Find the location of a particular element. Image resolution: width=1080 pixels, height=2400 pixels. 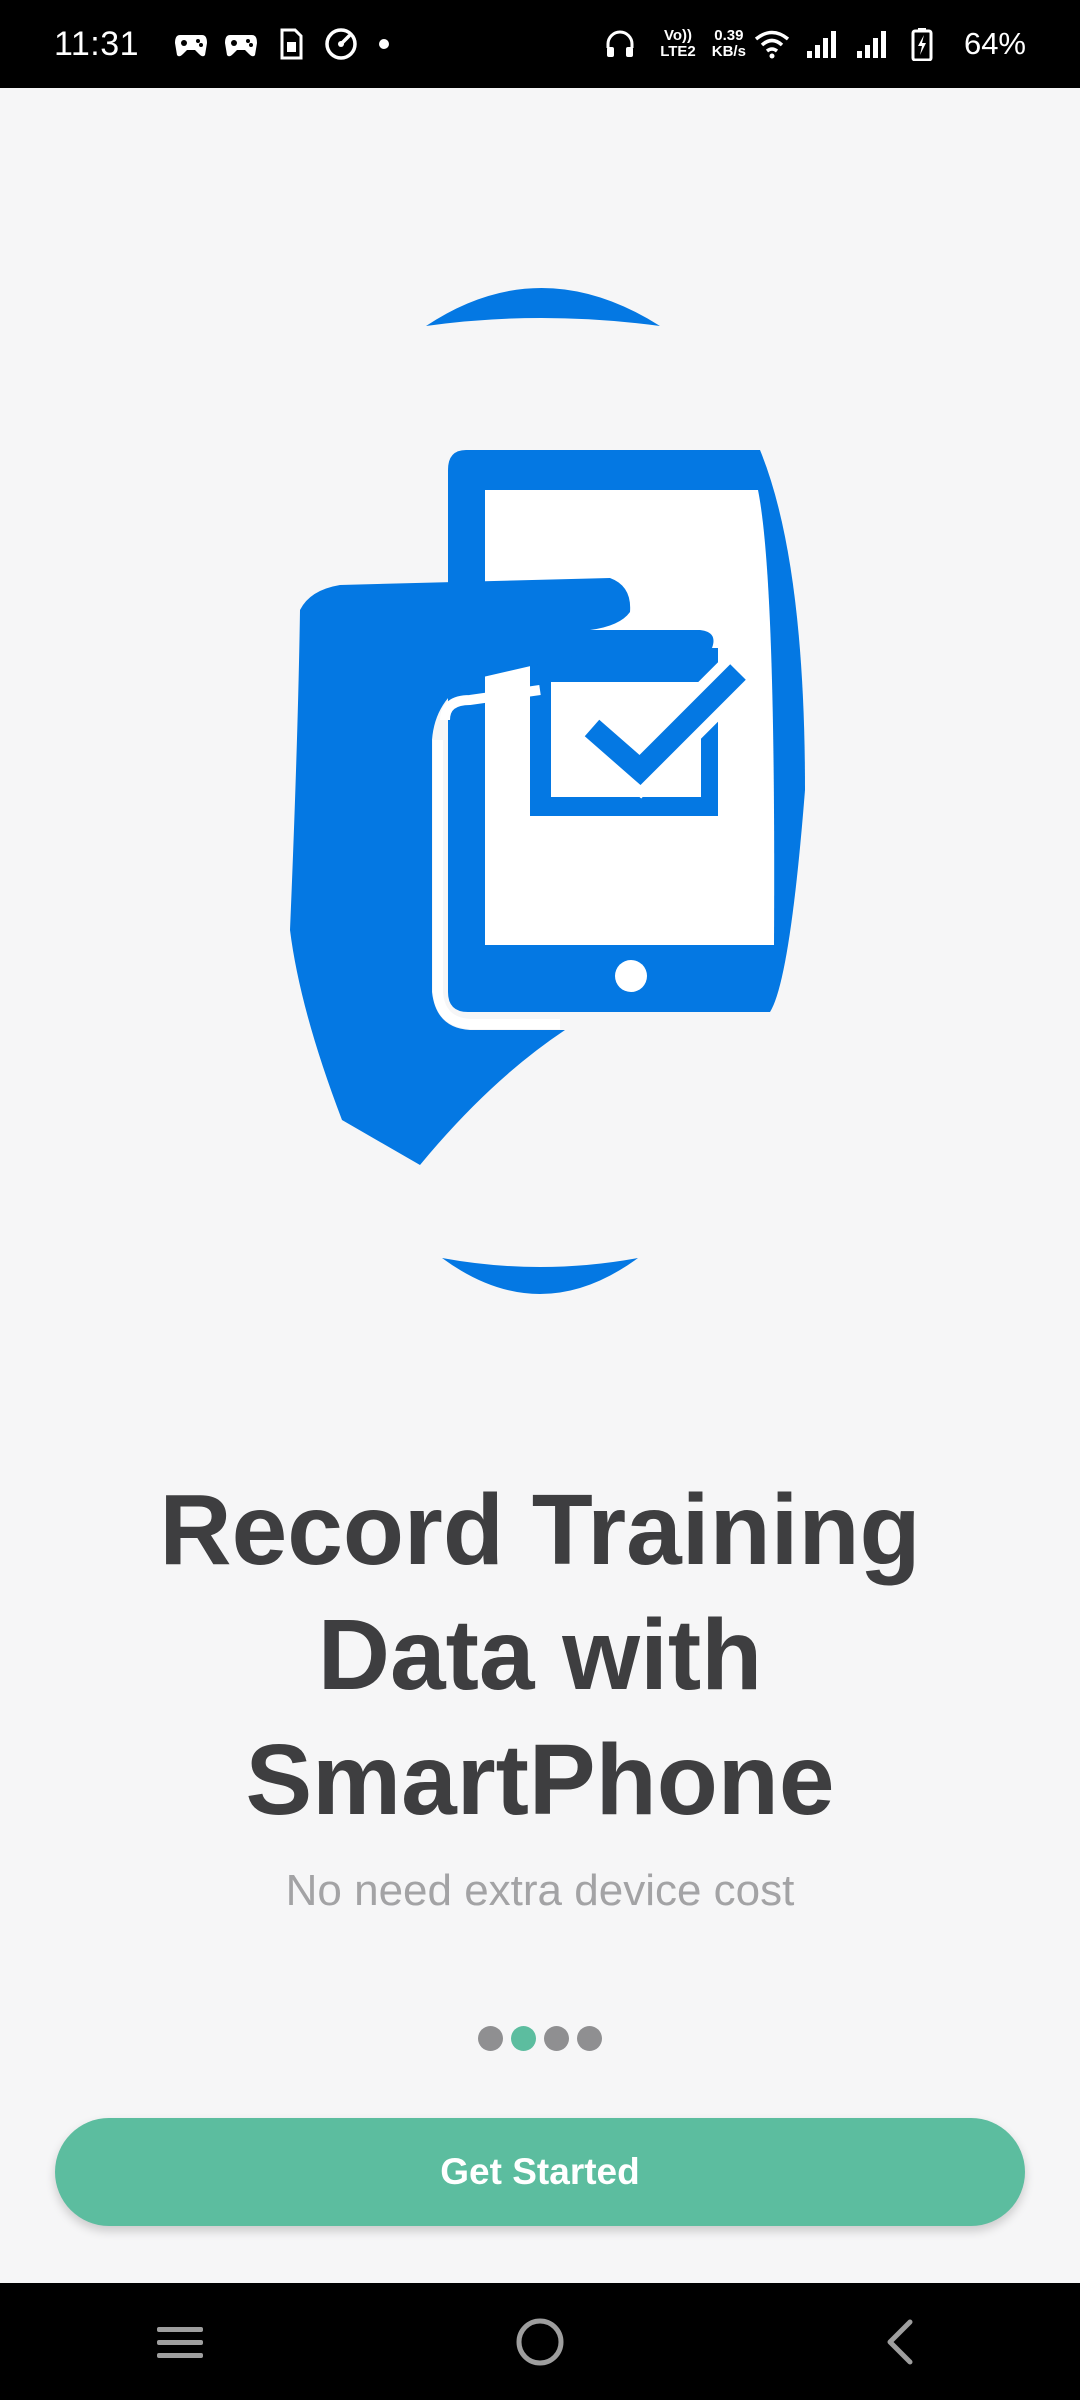

title-line: Data with is located at coordinates (540, 1655).